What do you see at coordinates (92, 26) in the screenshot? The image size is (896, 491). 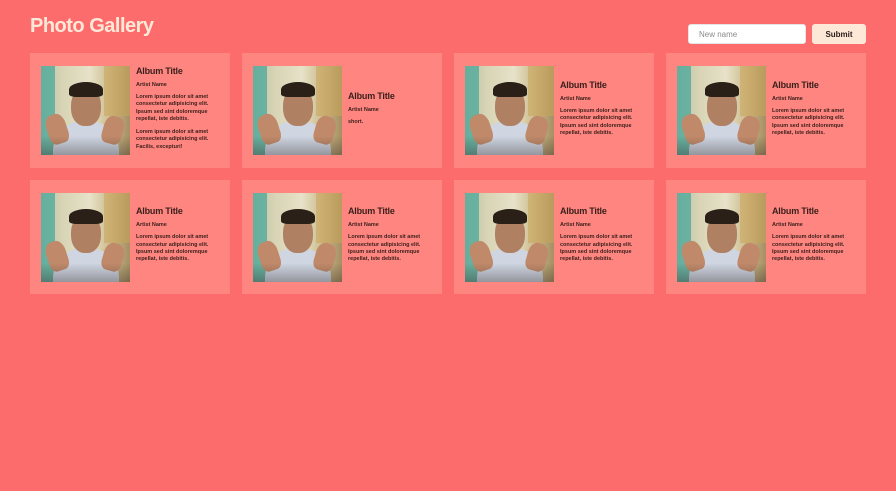 I see `page-title: Photo Gallery` at bounding box center [92, 26].